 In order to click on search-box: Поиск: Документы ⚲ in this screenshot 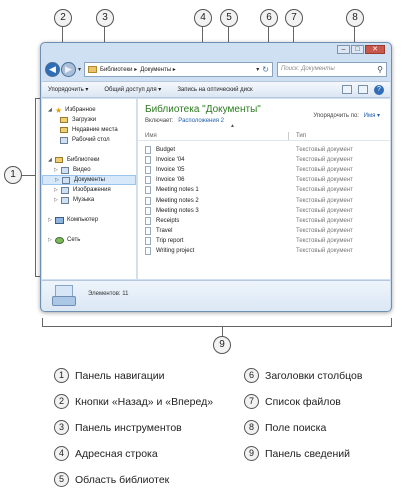, I will do `click(332, 69)`.